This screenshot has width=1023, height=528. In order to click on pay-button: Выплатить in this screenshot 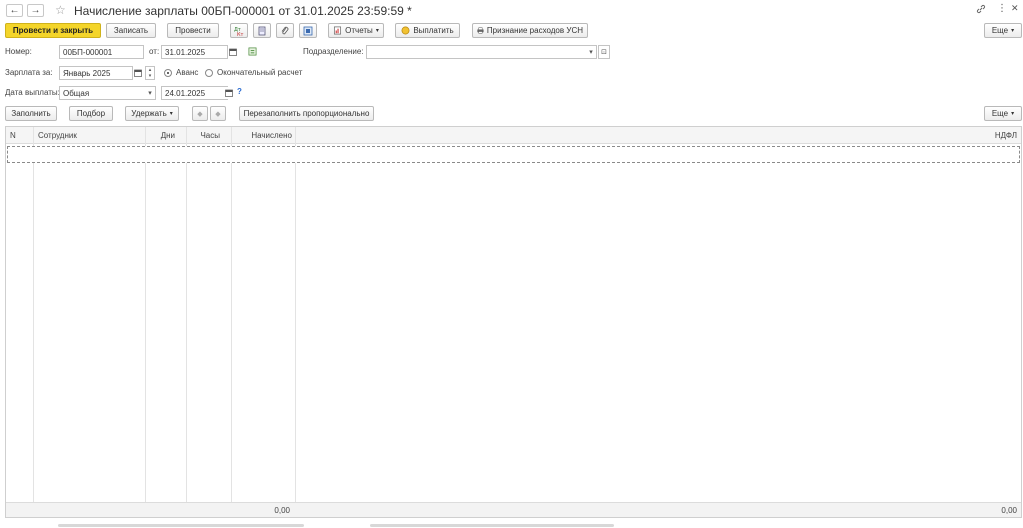, I will do `click(427, 30)`.